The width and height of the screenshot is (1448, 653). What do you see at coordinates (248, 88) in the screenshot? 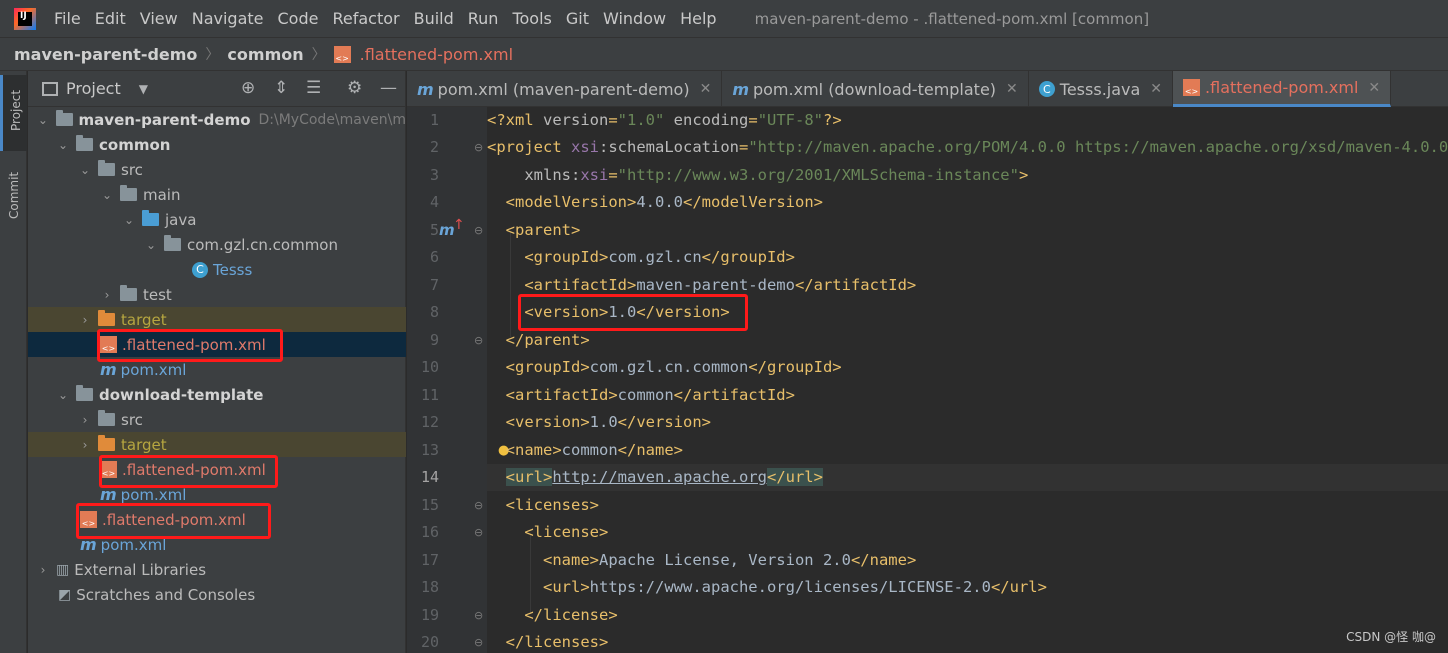
I see `locate-icon: ⊕` at bounding box center [248, 88].